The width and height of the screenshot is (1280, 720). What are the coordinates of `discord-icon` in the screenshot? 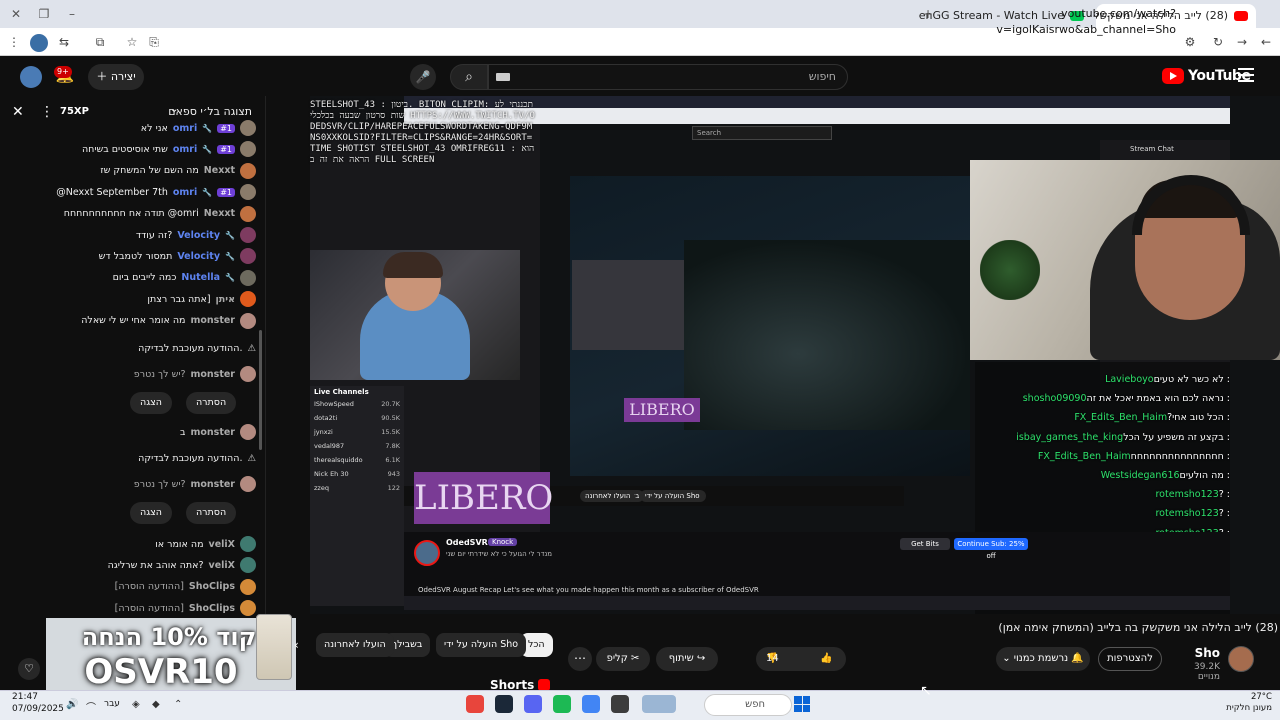 It's located at (533, 704).